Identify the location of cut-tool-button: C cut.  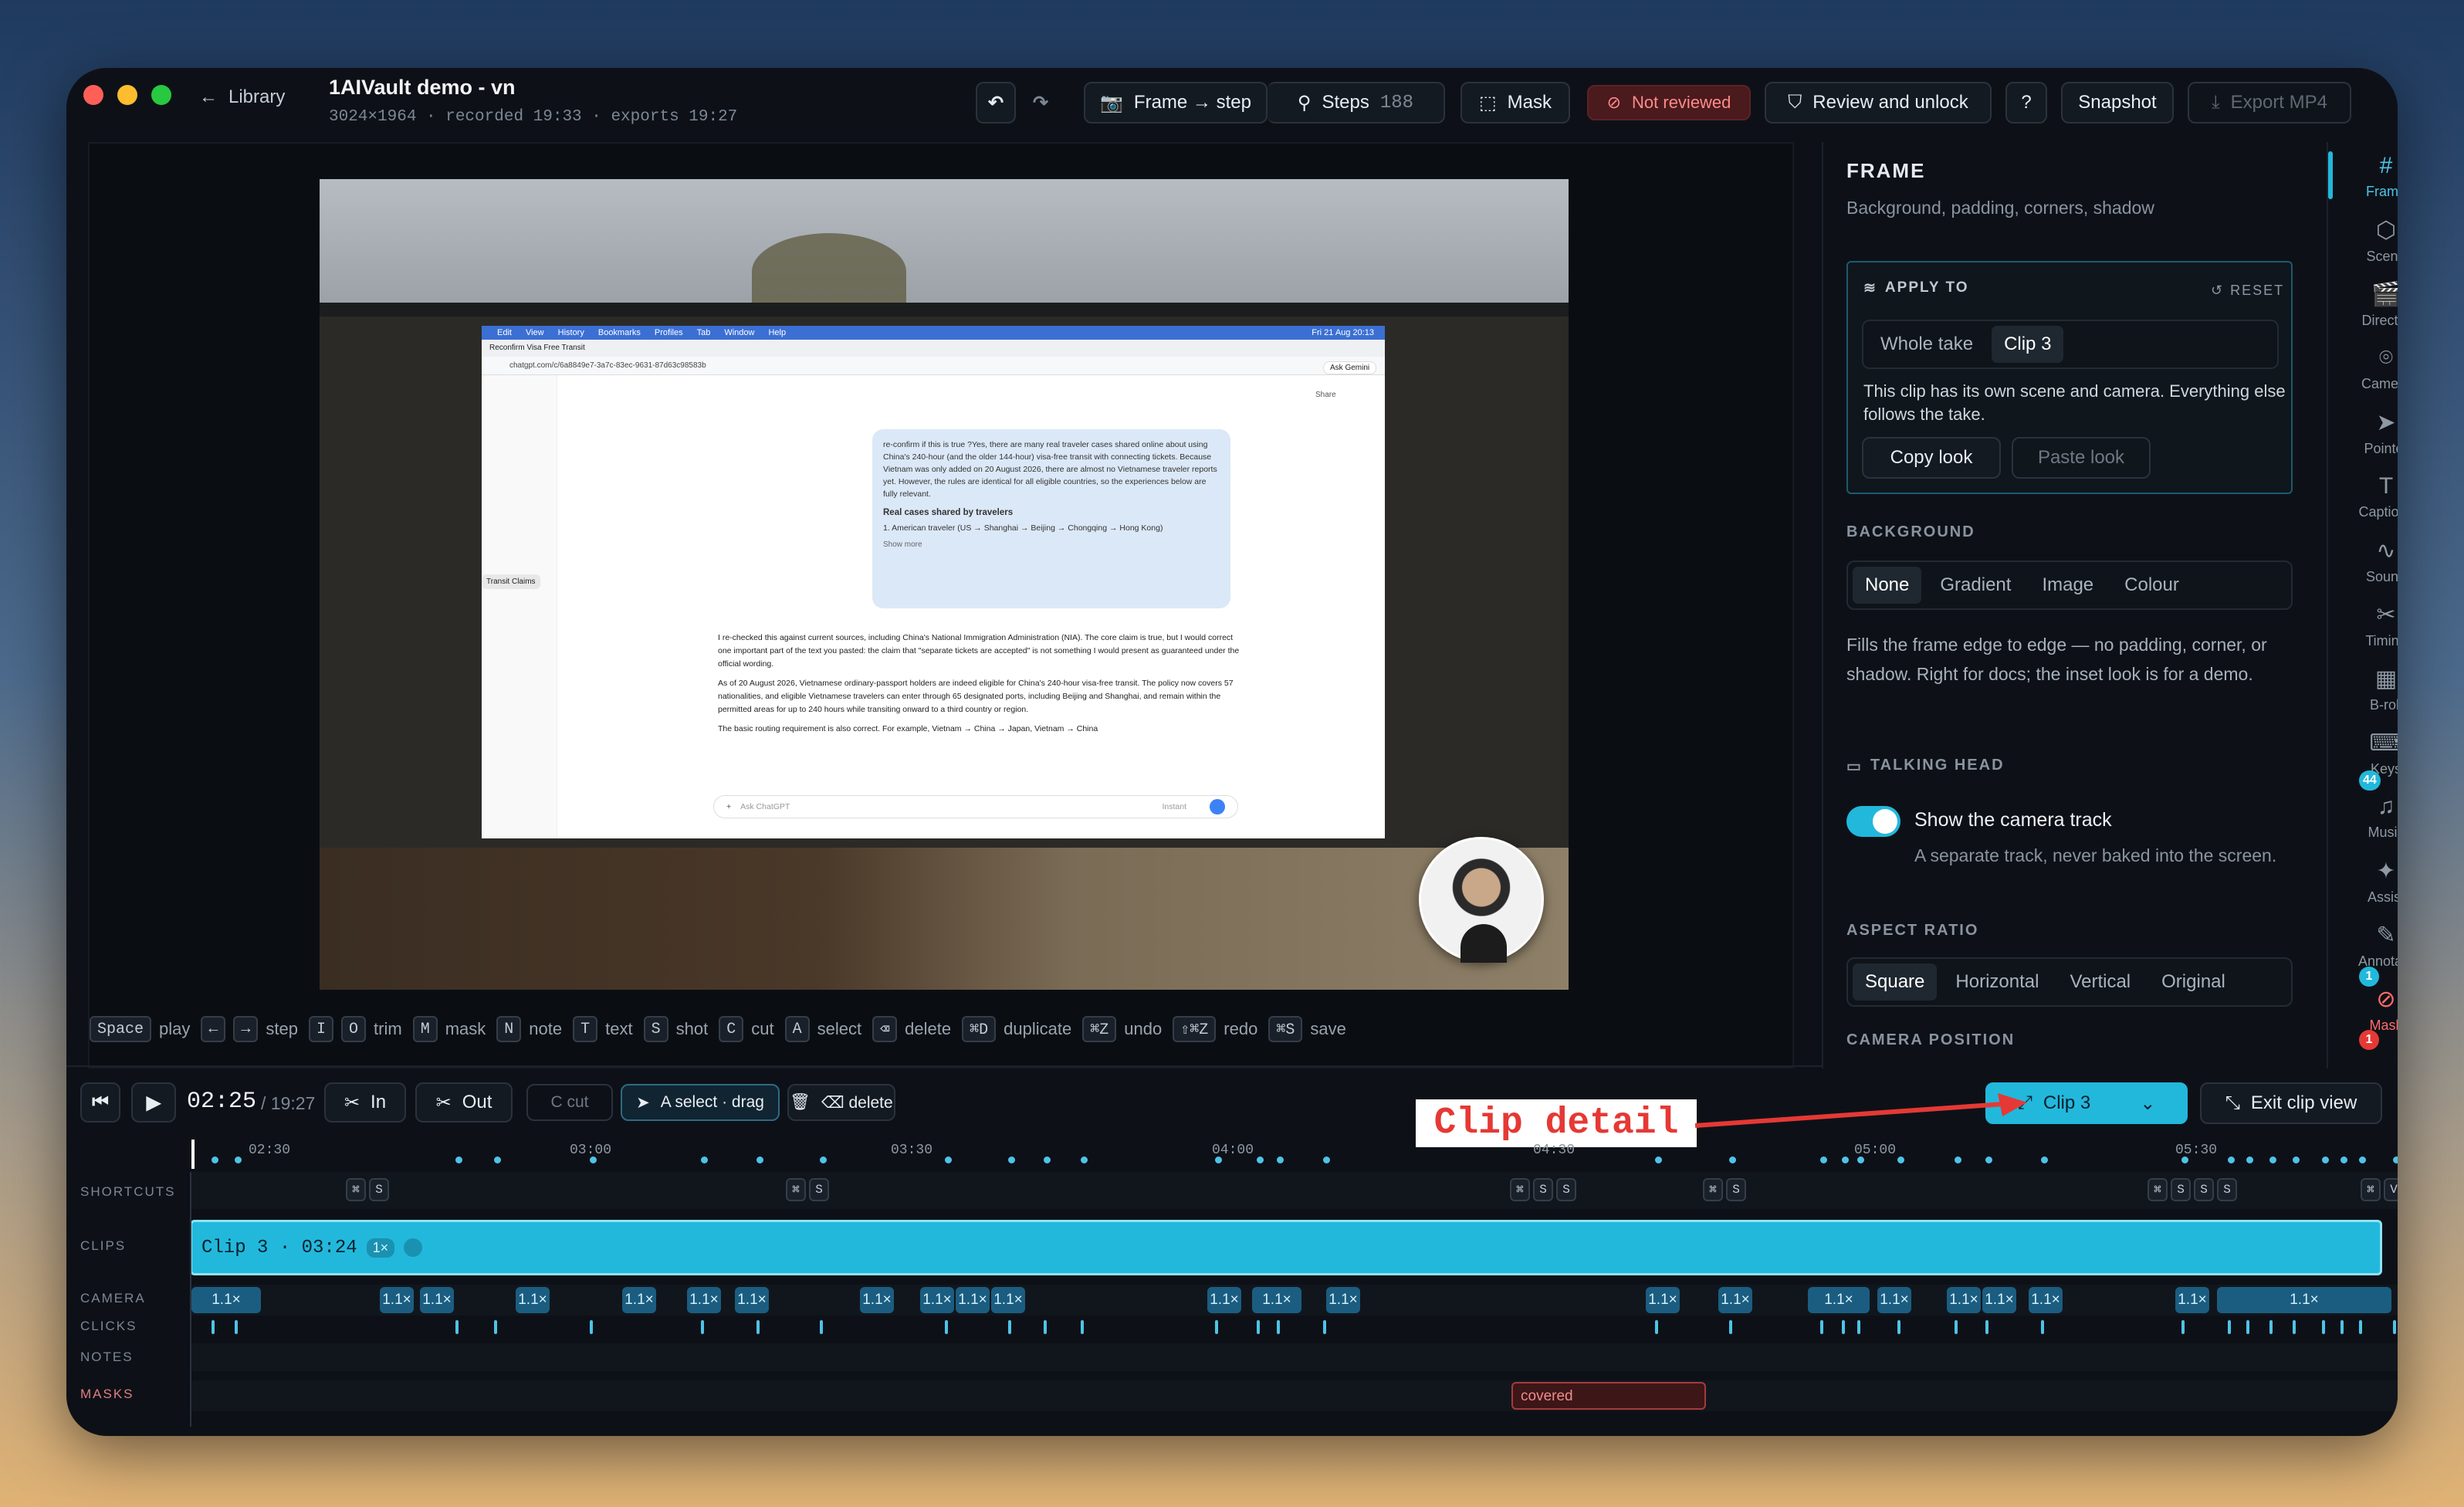
(569, 1102).